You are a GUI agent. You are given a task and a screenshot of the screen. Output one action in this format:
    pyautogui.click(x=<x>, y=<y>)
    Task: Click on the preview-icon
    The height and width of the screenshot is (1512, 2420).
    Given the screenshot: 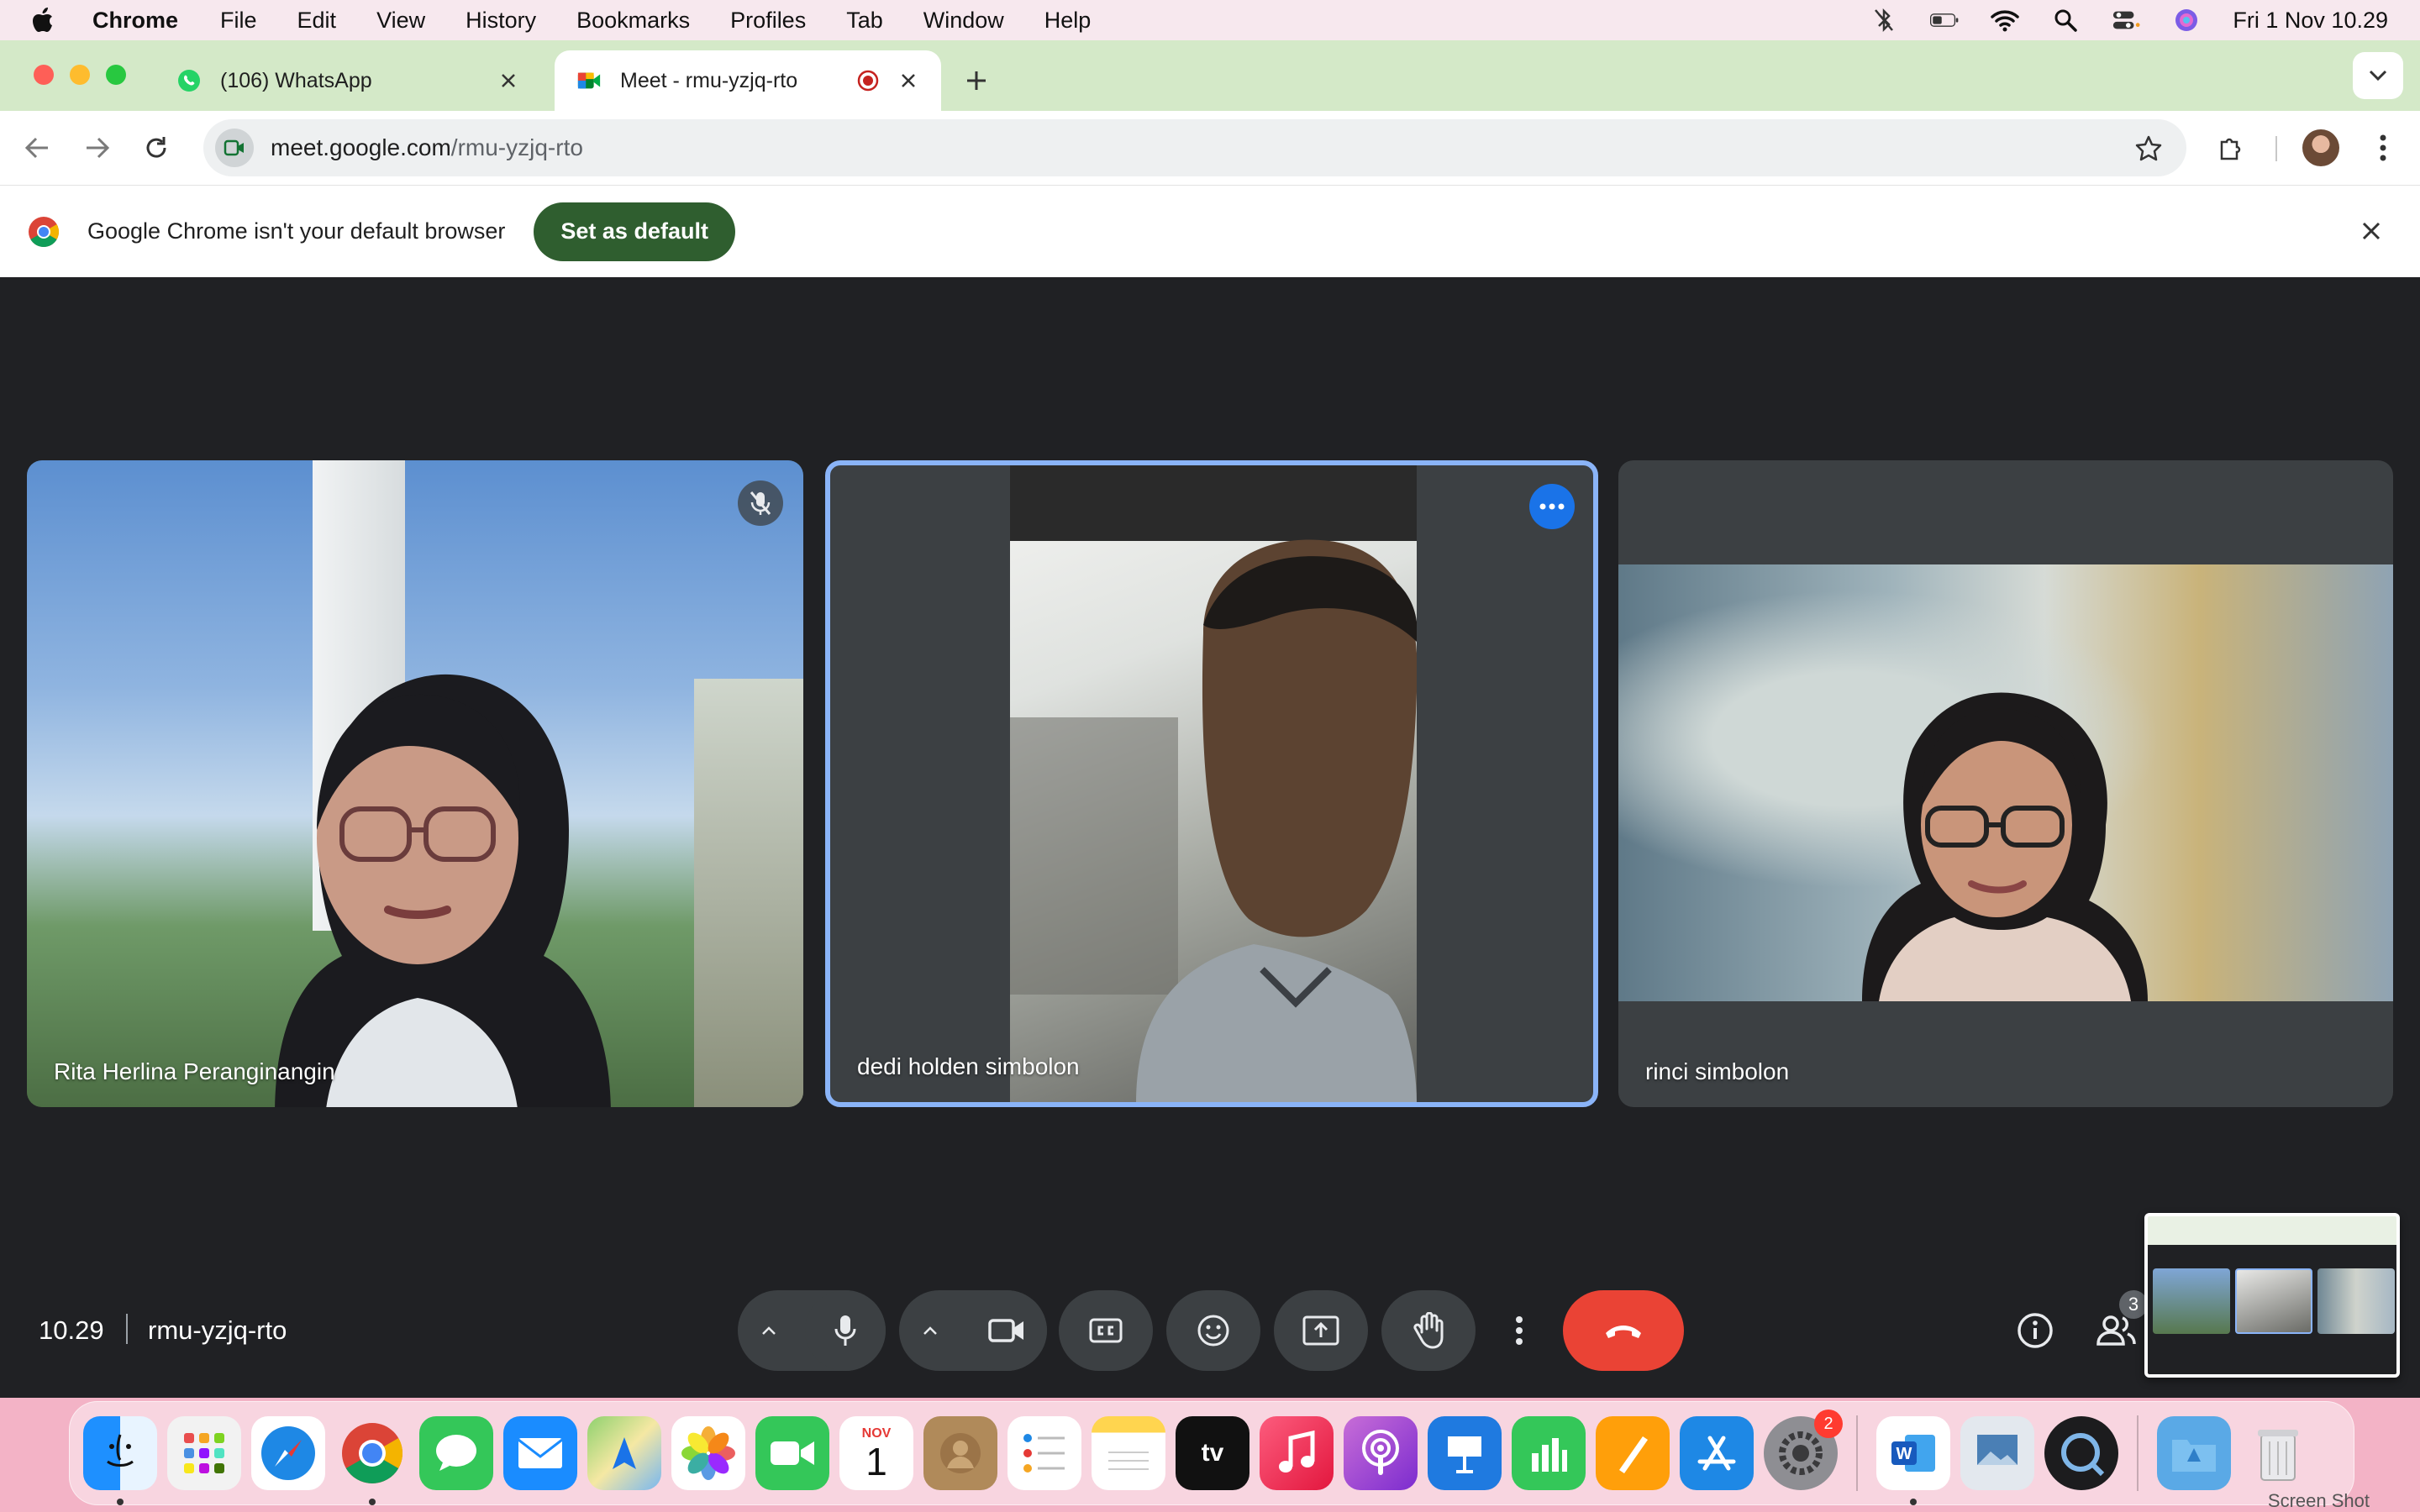 What is the action you would take?
    pyautogui.click(x=1997, y=1453)
    